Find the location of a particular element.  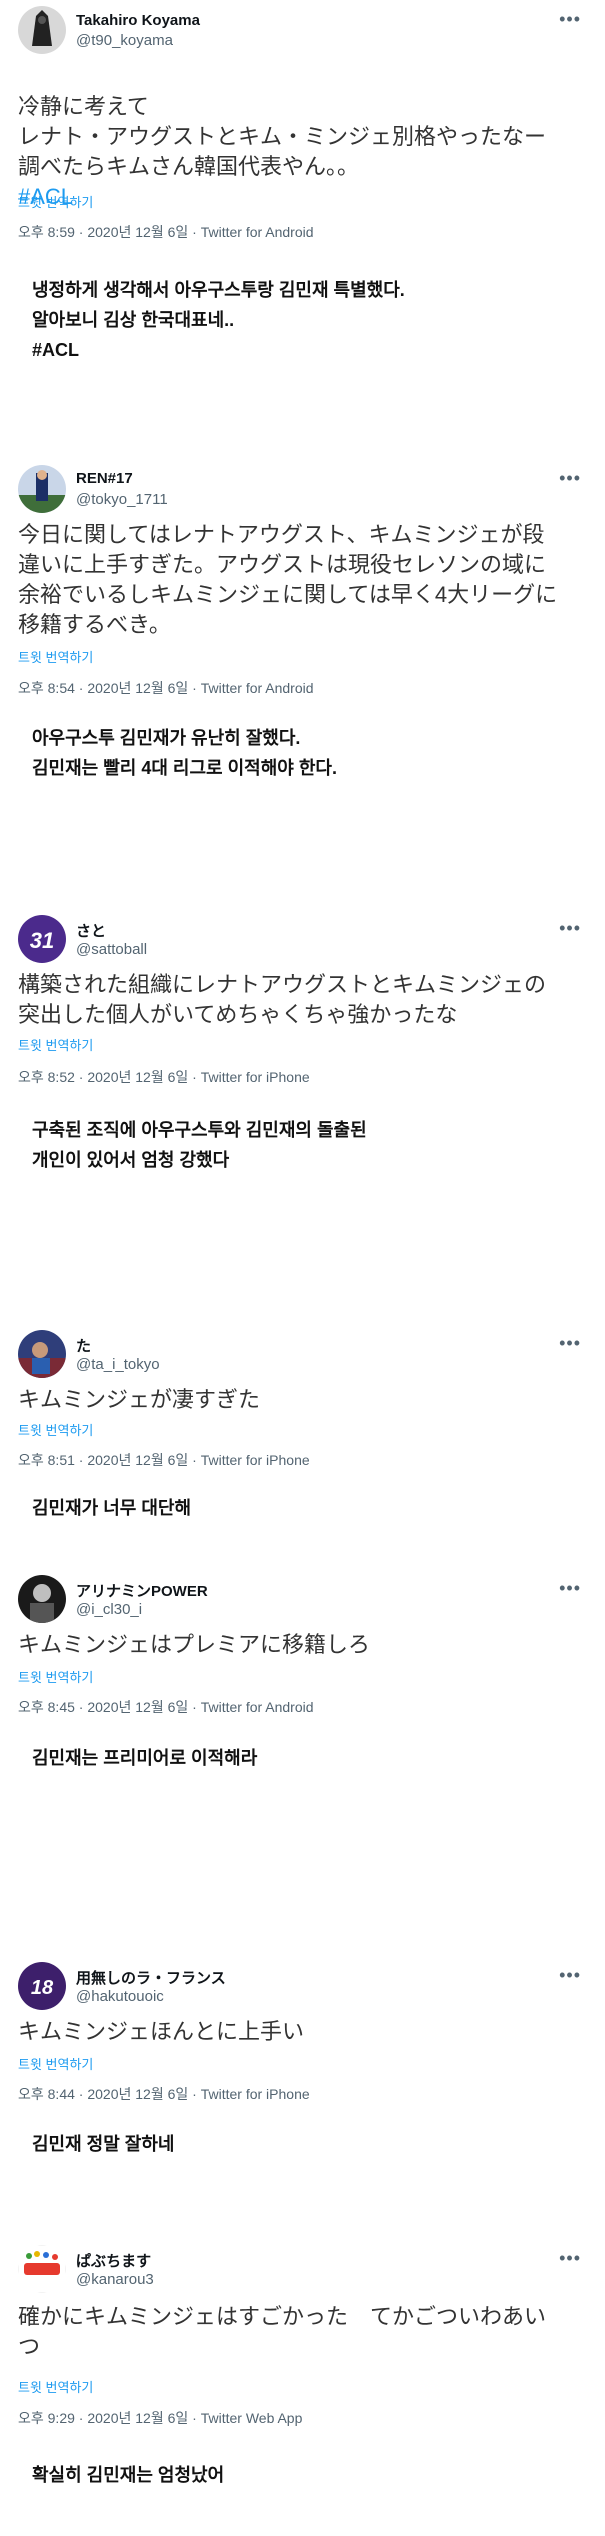

display-name: 用無しのラ・フランス is located at coordinates (151, 1977).